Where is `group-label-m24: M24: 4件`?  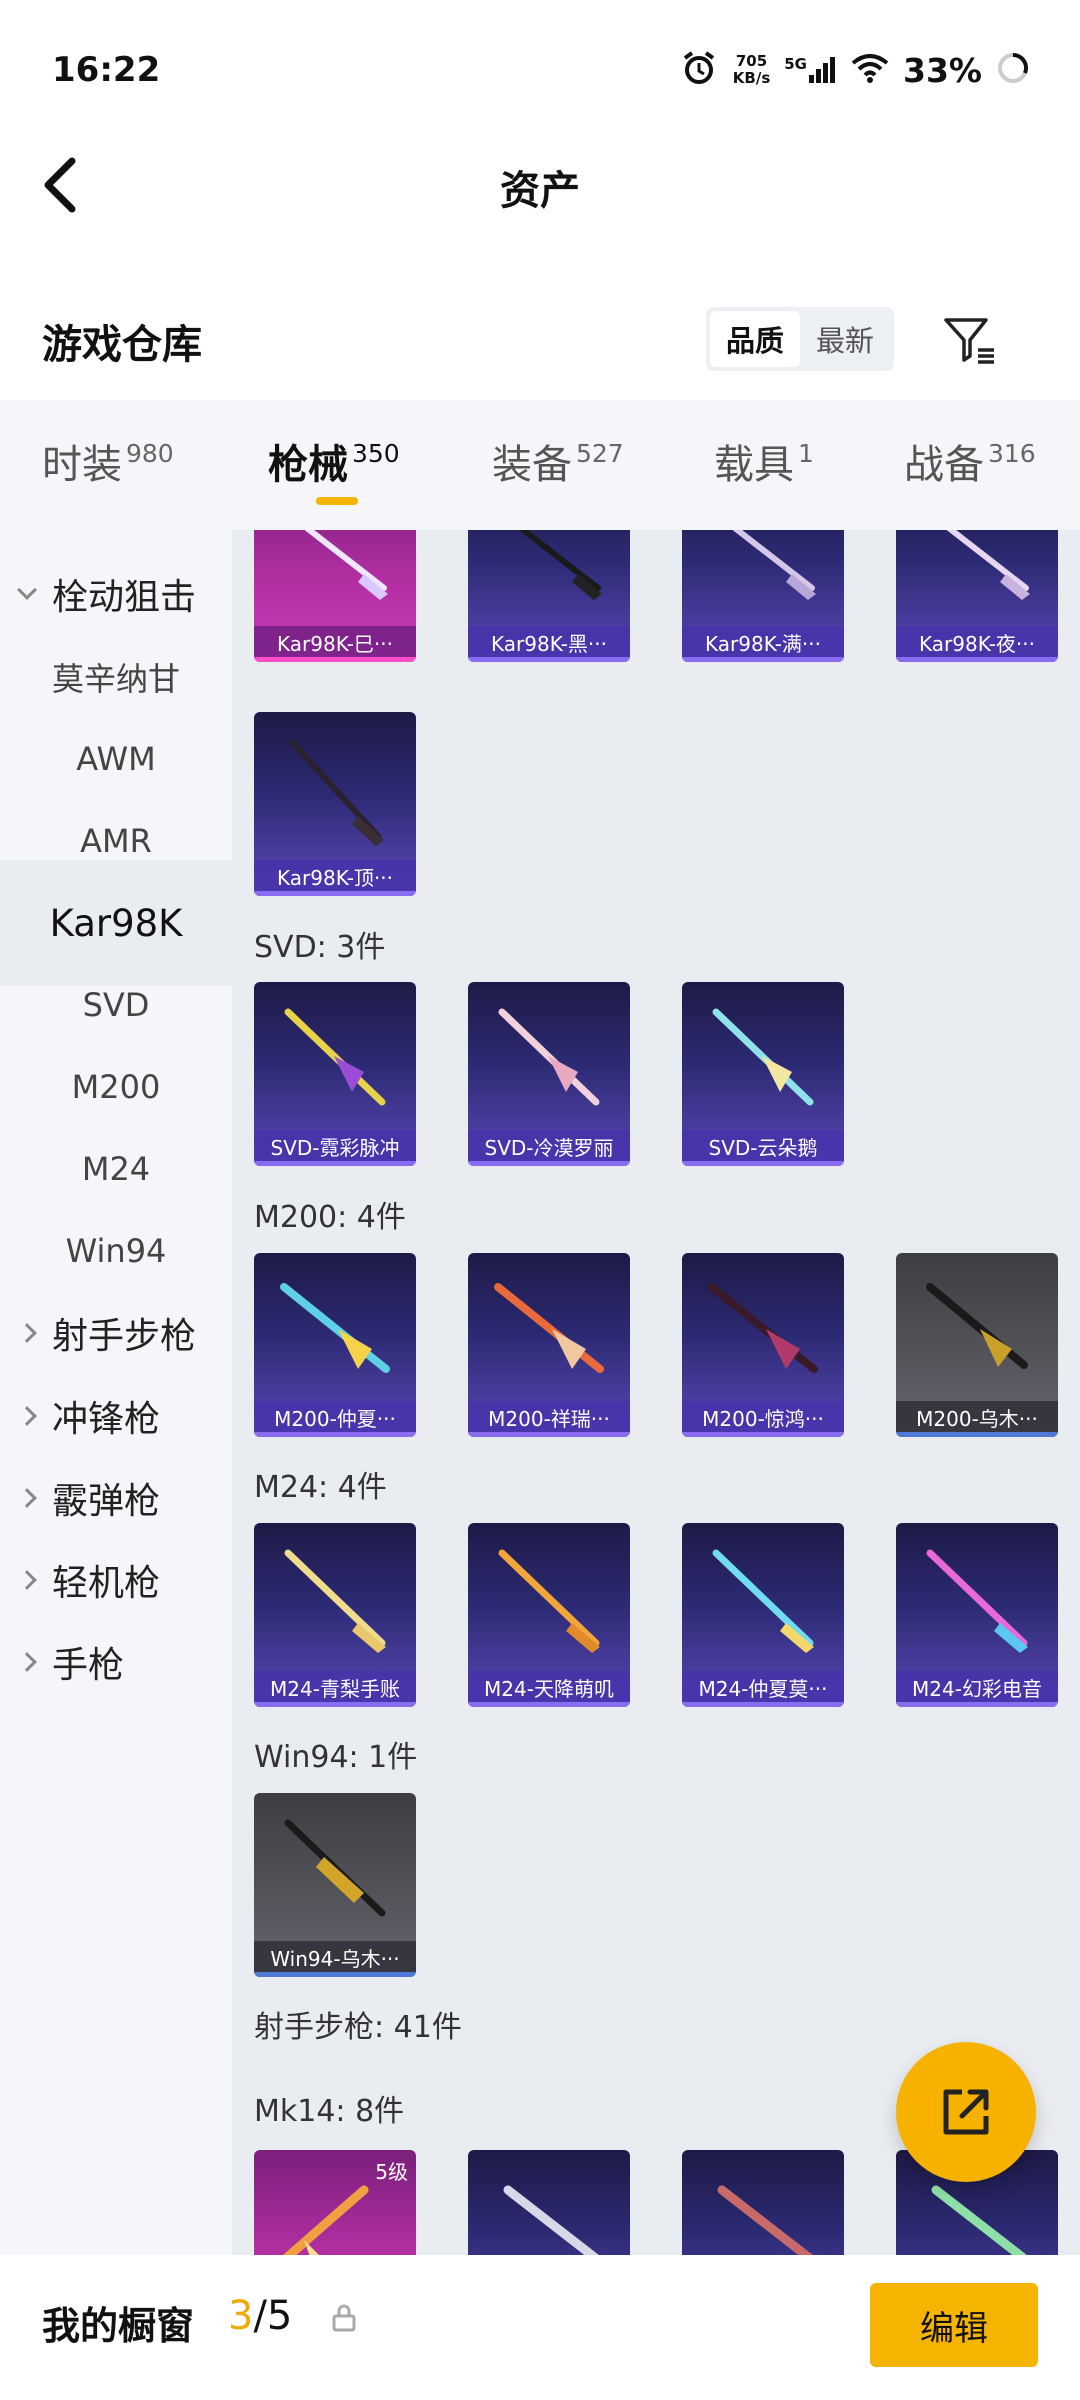
group-label-m24: M24: 4件 is located at coordinates (320, 1487).